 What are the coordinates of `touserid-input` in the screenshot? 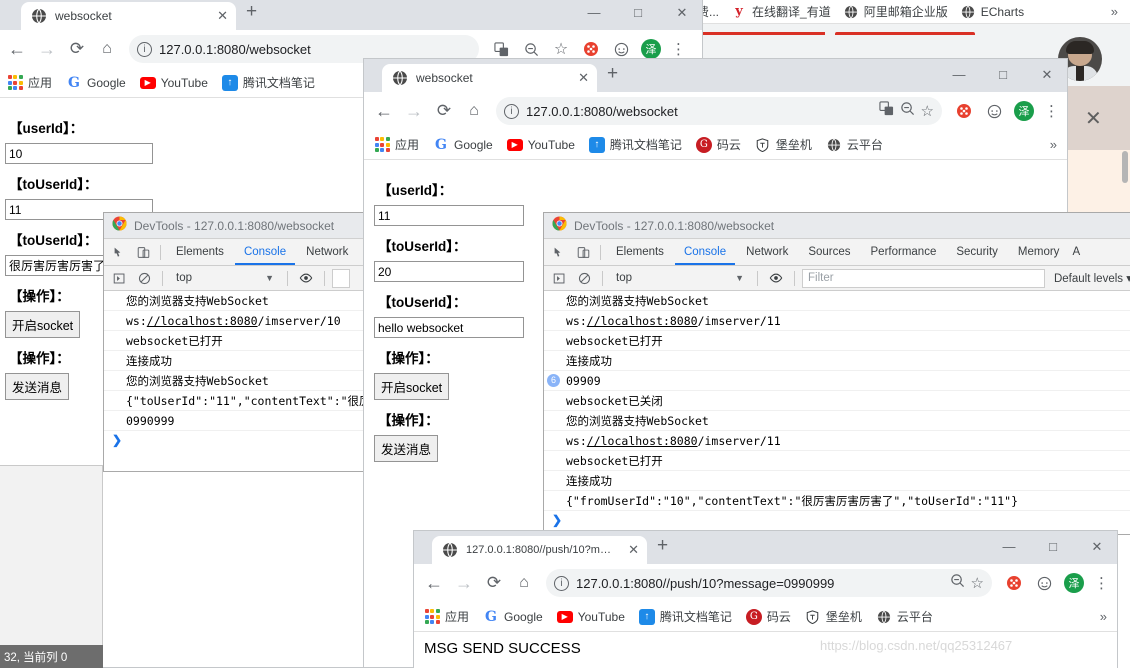 It's located at (449, 271).